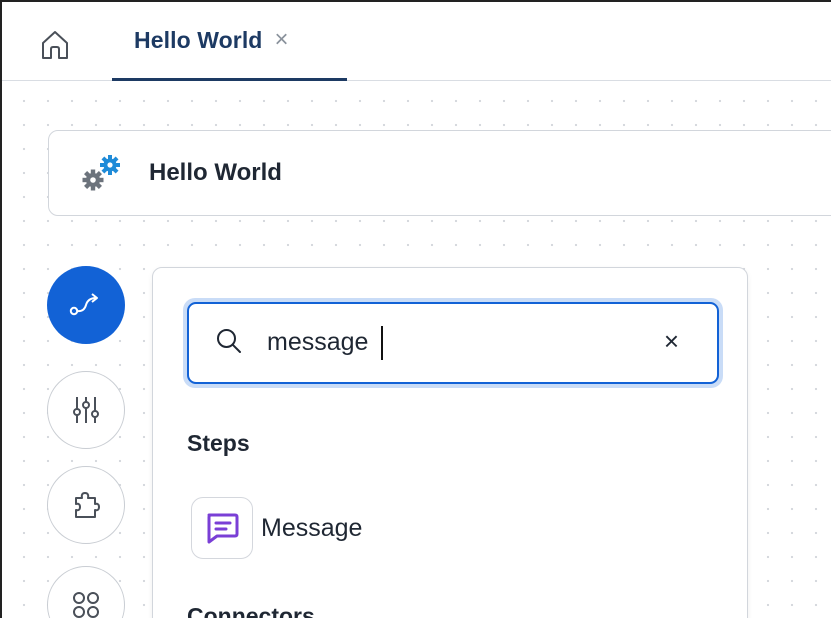 Image resolution: width=831 pixels, height=618 pixels. I want to click on sliders-icon, so click(86, 410).